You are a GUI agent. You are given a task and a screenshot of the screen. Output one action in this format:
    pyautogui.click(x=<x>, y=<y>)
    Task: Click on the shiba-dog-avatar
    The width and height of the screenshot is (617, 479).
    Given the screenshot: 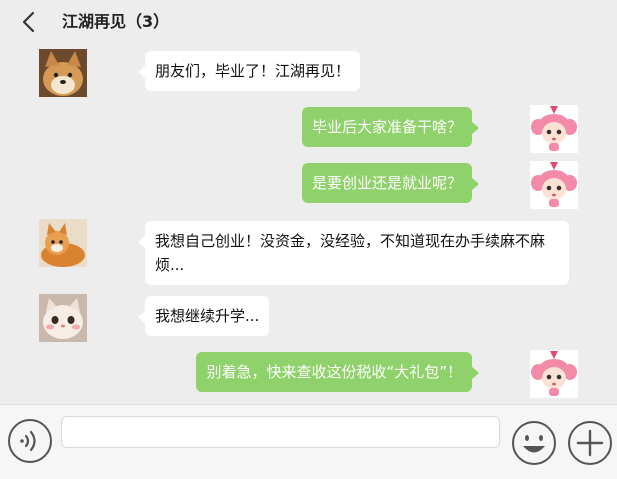 What is the action you would take?
    pyautogui.click(x=63, y=73)
    